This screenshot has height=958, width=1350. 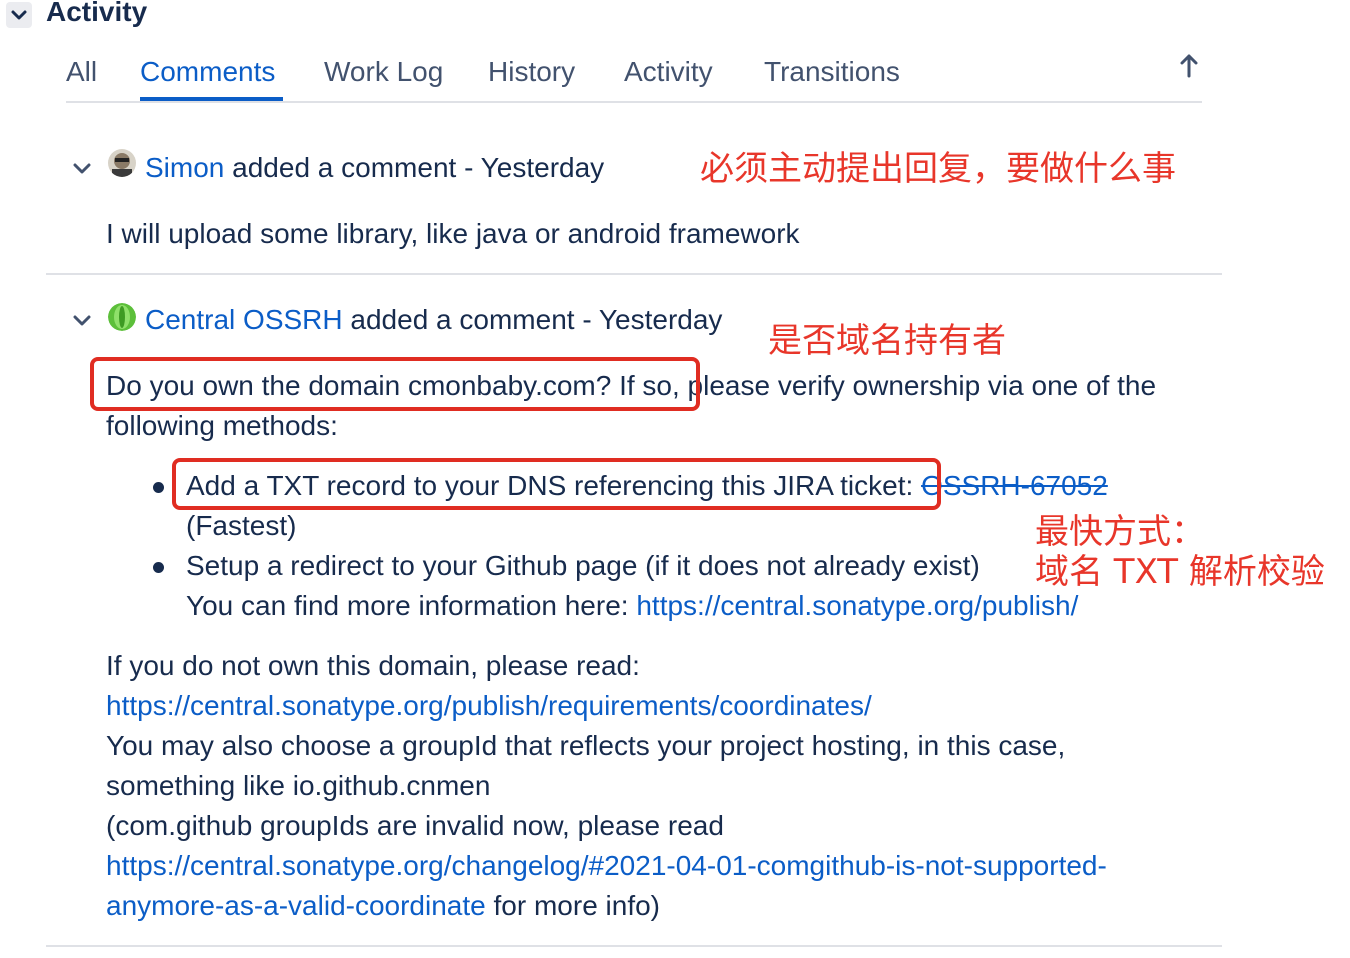 I want to click on tab-activity: Activity, so click(x=668, y=72).